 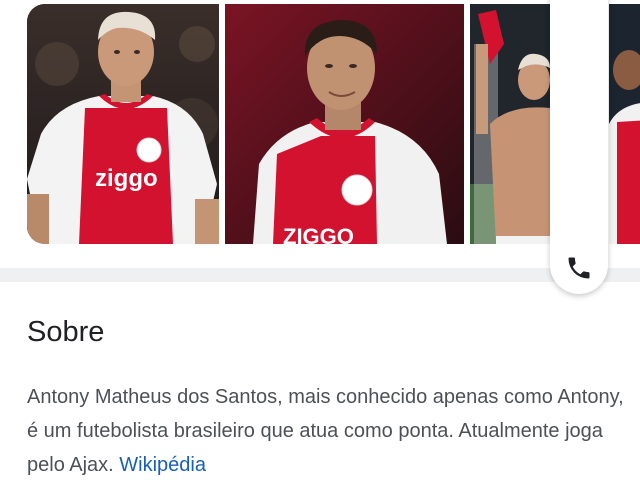 I want to click on section-title: Sobre, so click(x=66, y=332).